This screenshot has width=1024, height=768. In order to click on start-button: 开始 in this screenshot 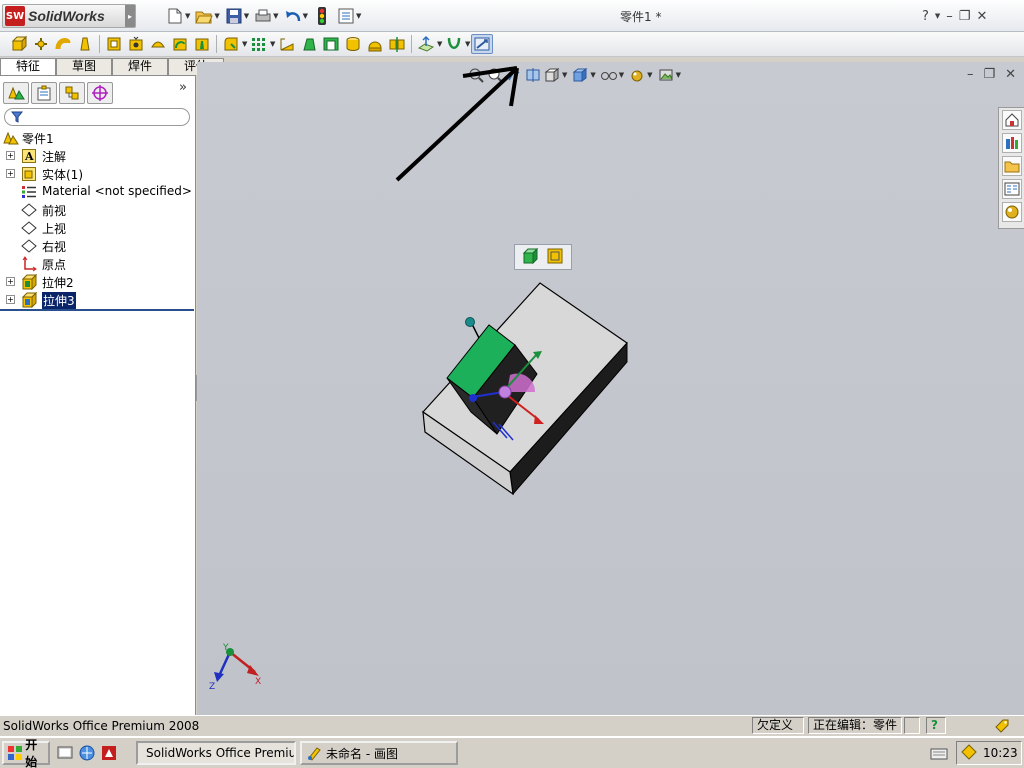, I will do `click(26, 753)`.